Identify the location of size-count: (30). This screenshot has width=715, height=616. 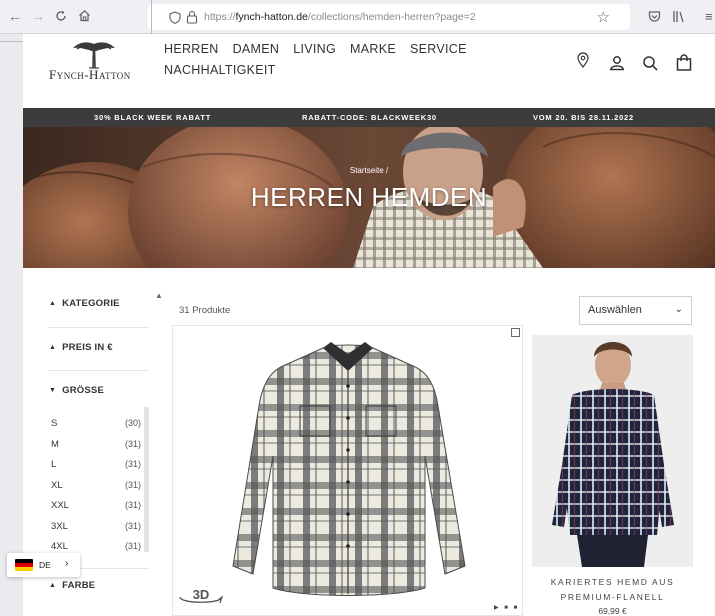
(132, 423).